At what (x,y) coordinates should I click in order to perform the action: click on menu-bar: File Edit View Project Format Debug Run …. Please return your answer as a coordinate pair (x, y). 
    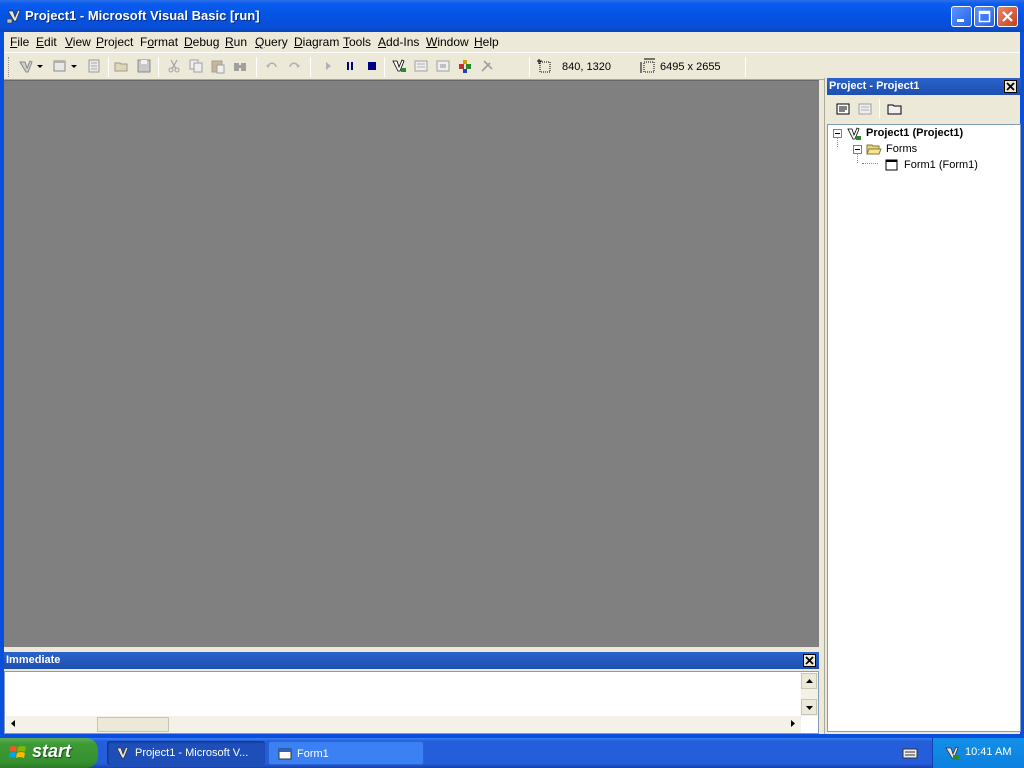
    Looking at the image, I should click on (512, 42).